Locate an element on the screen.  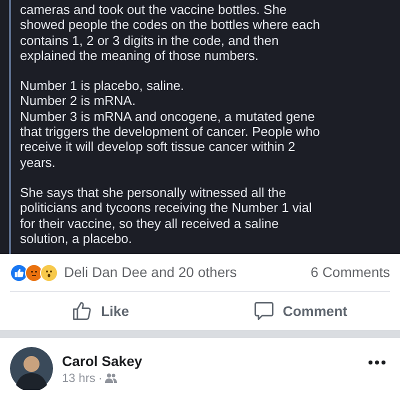
comment-button: Comment is located at coordinates (300, 311).